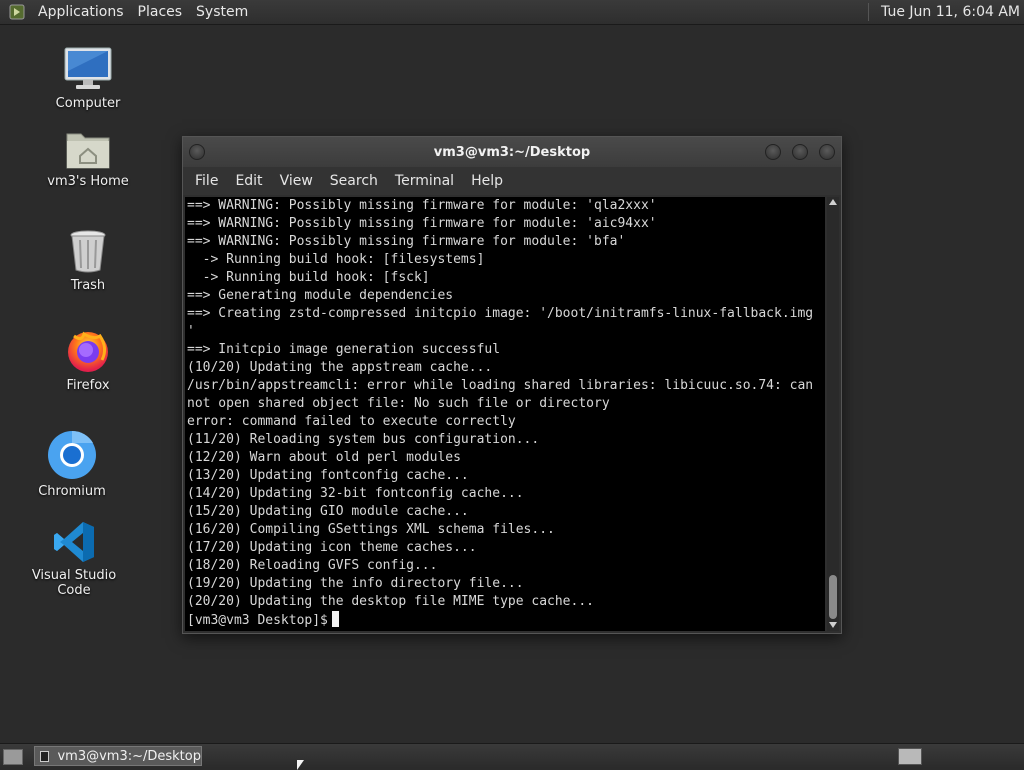 This screenshot has height=770, width=1024. What do you see at coordinates (88, 151) in the screenshot?
I see `home-folder-icon` at bounding box center [88, 151].